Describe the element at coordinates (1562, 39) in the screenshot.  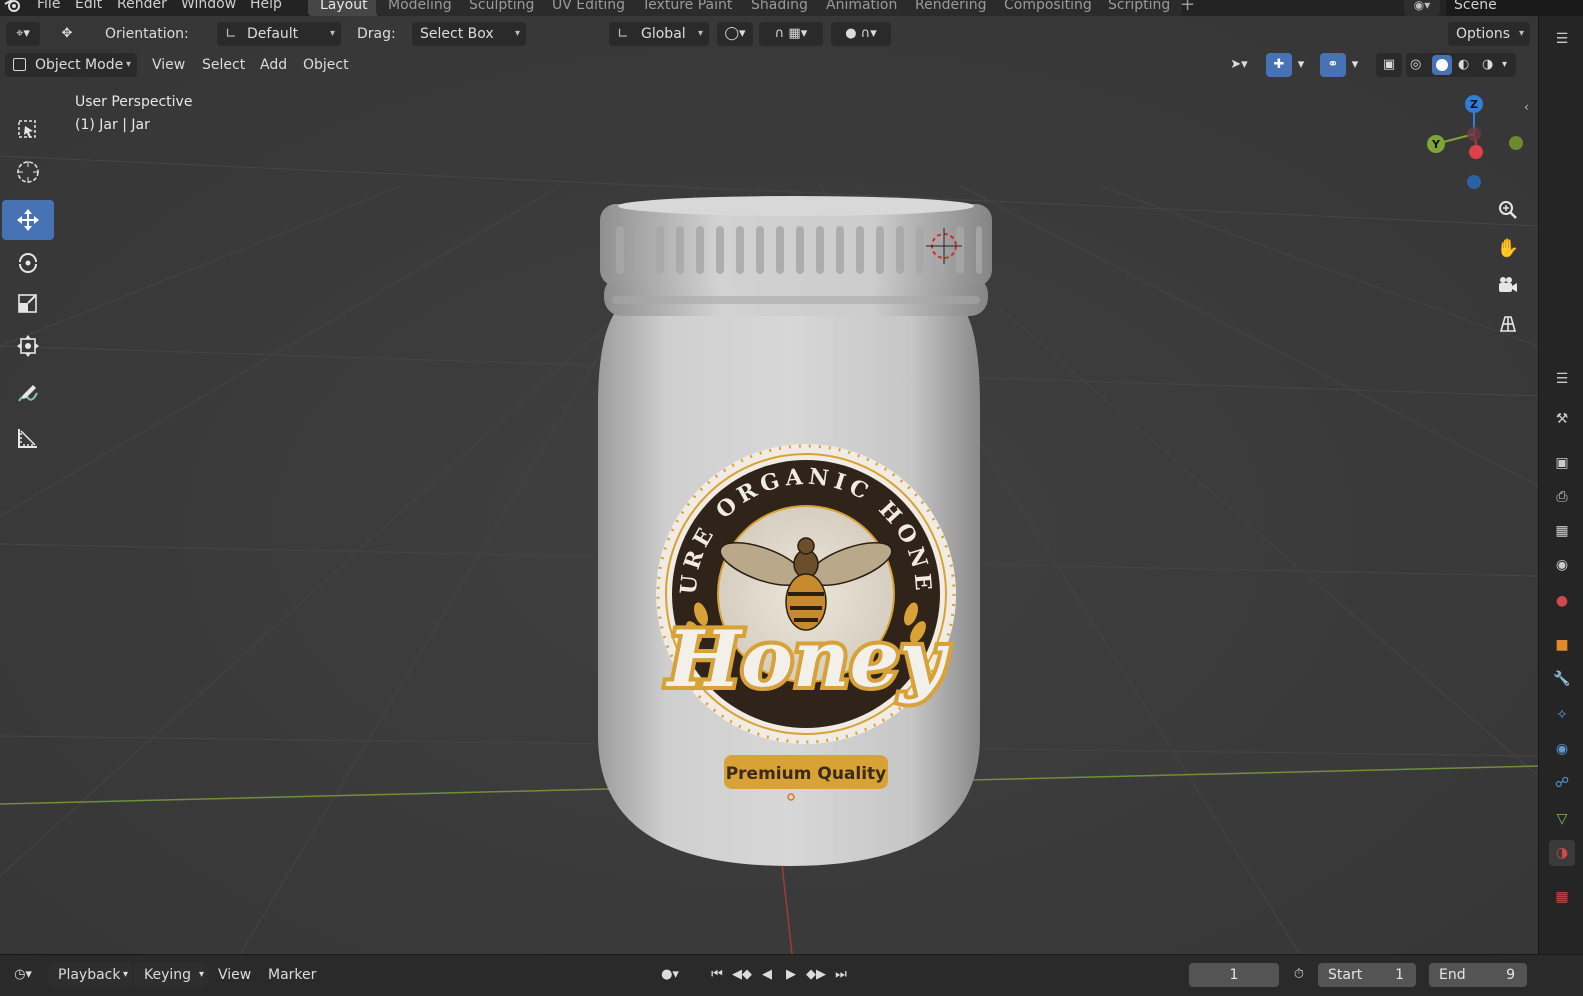
I see `outliner-toggle-icon: ☰` at that location.